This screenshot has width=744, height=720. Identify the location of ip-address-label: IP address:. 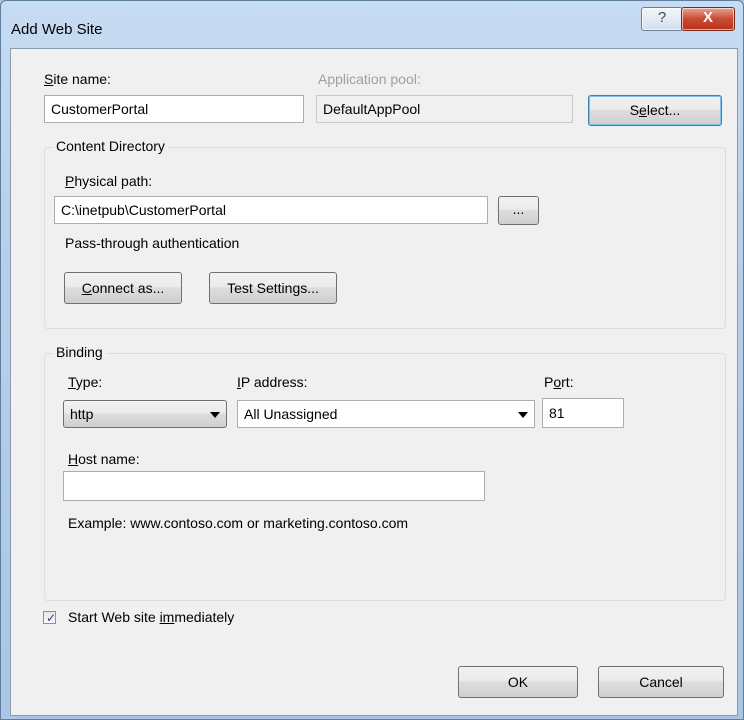
(272, 382).